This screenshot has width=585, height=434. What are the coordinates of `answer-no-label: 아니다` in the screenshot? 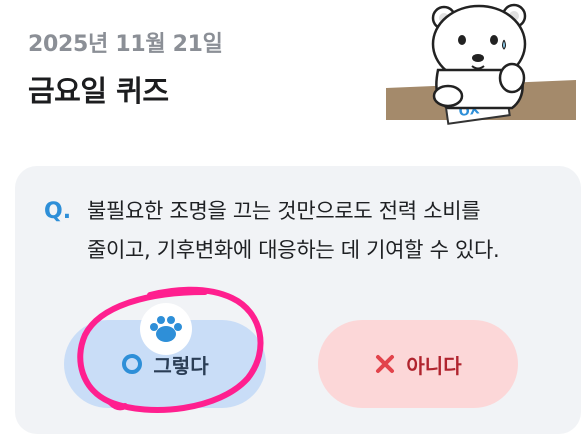 It's located at (434, 365).